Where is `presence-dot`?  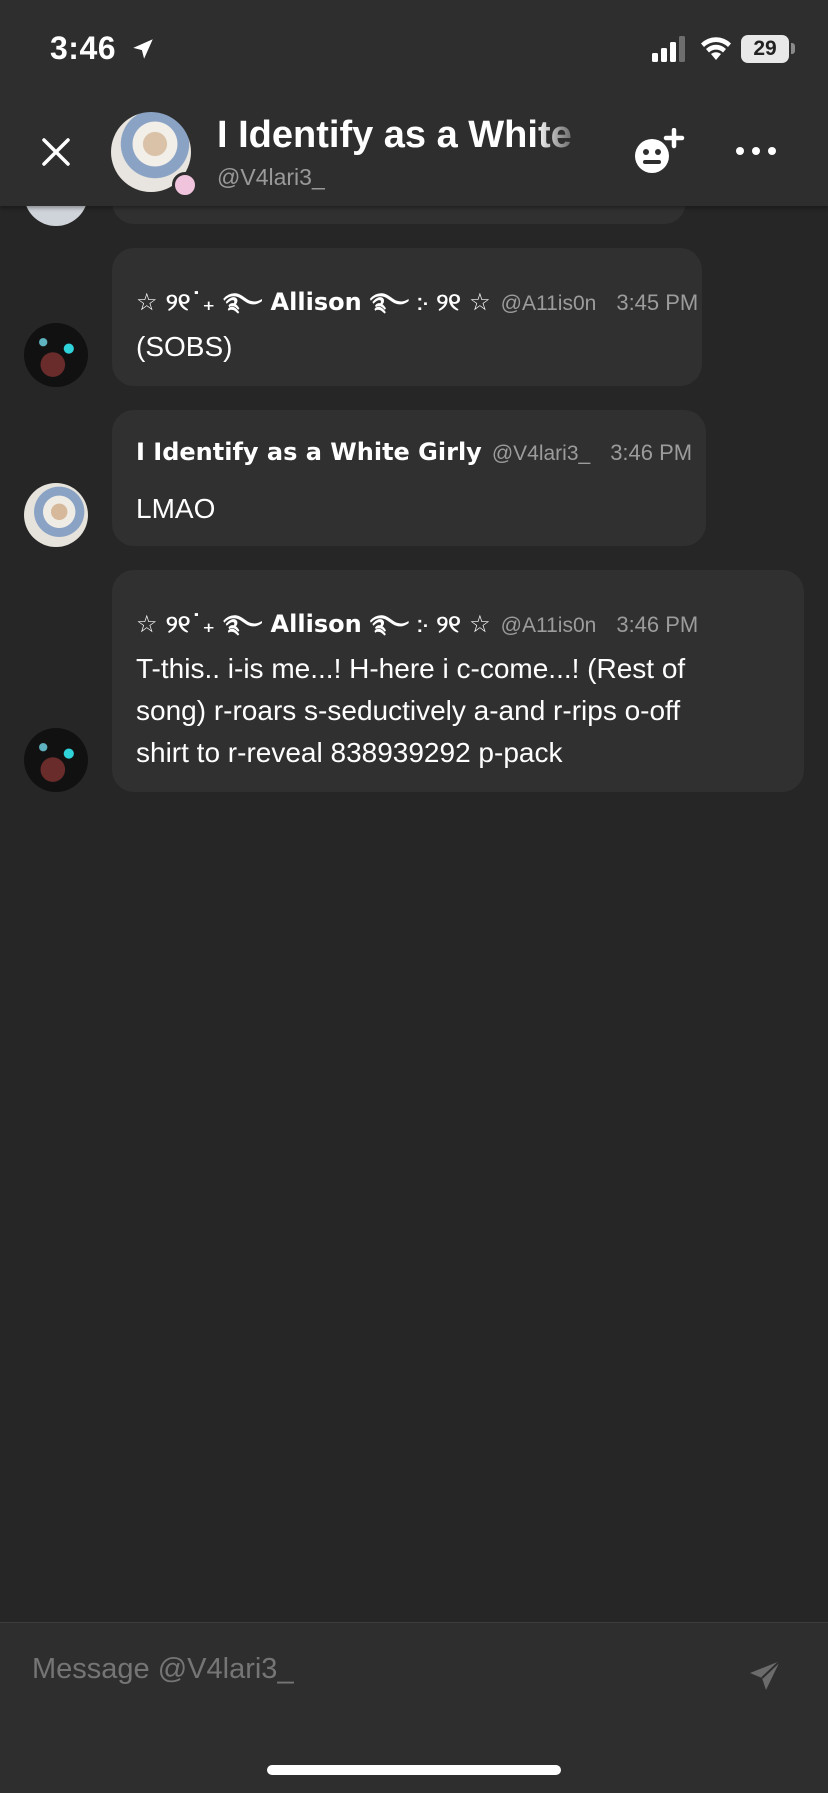 presence-dot is located at coordinates (185, 185).